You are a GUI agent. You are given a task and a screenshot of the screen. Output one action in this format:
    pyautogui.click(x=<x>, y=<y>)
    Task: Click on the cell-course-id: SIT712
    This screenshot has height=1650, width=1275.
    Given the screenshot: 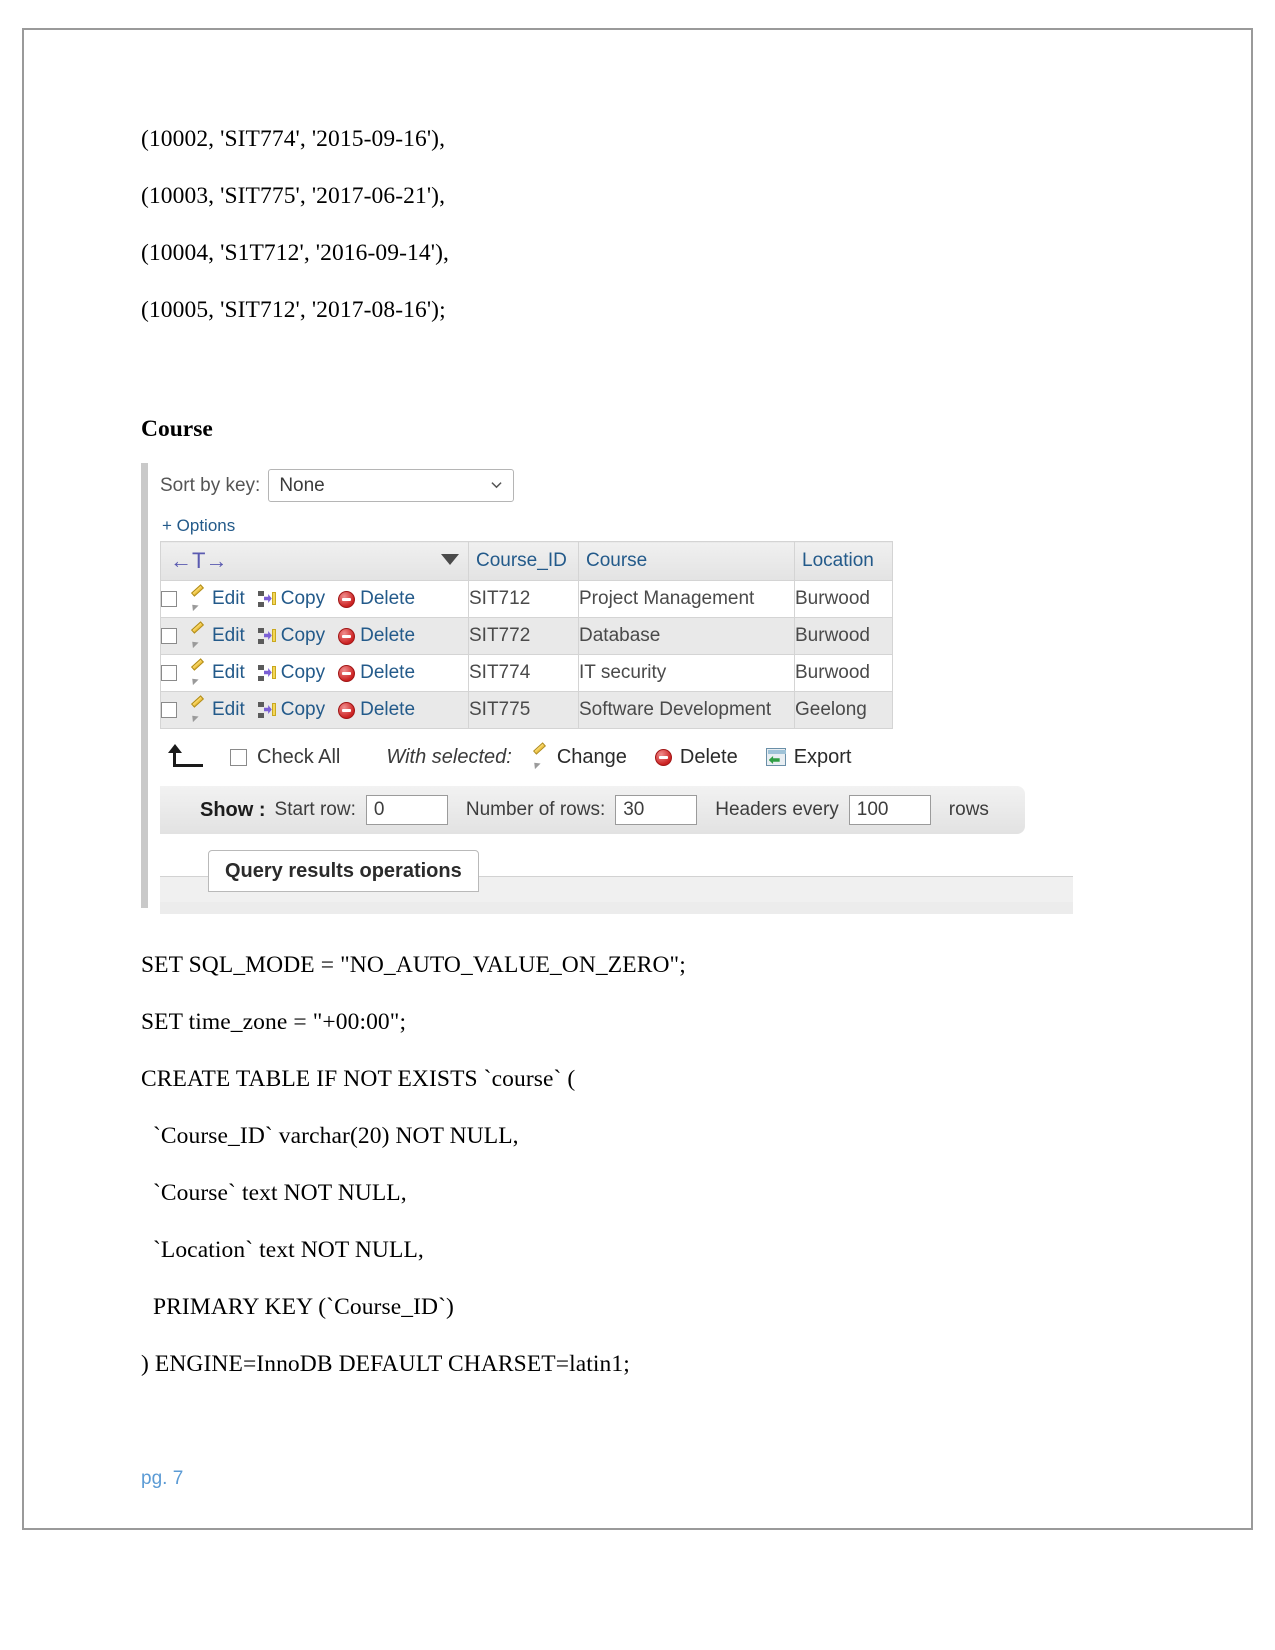 What is the action you would take?
    pyautogui.click(x=523, y=599)
    